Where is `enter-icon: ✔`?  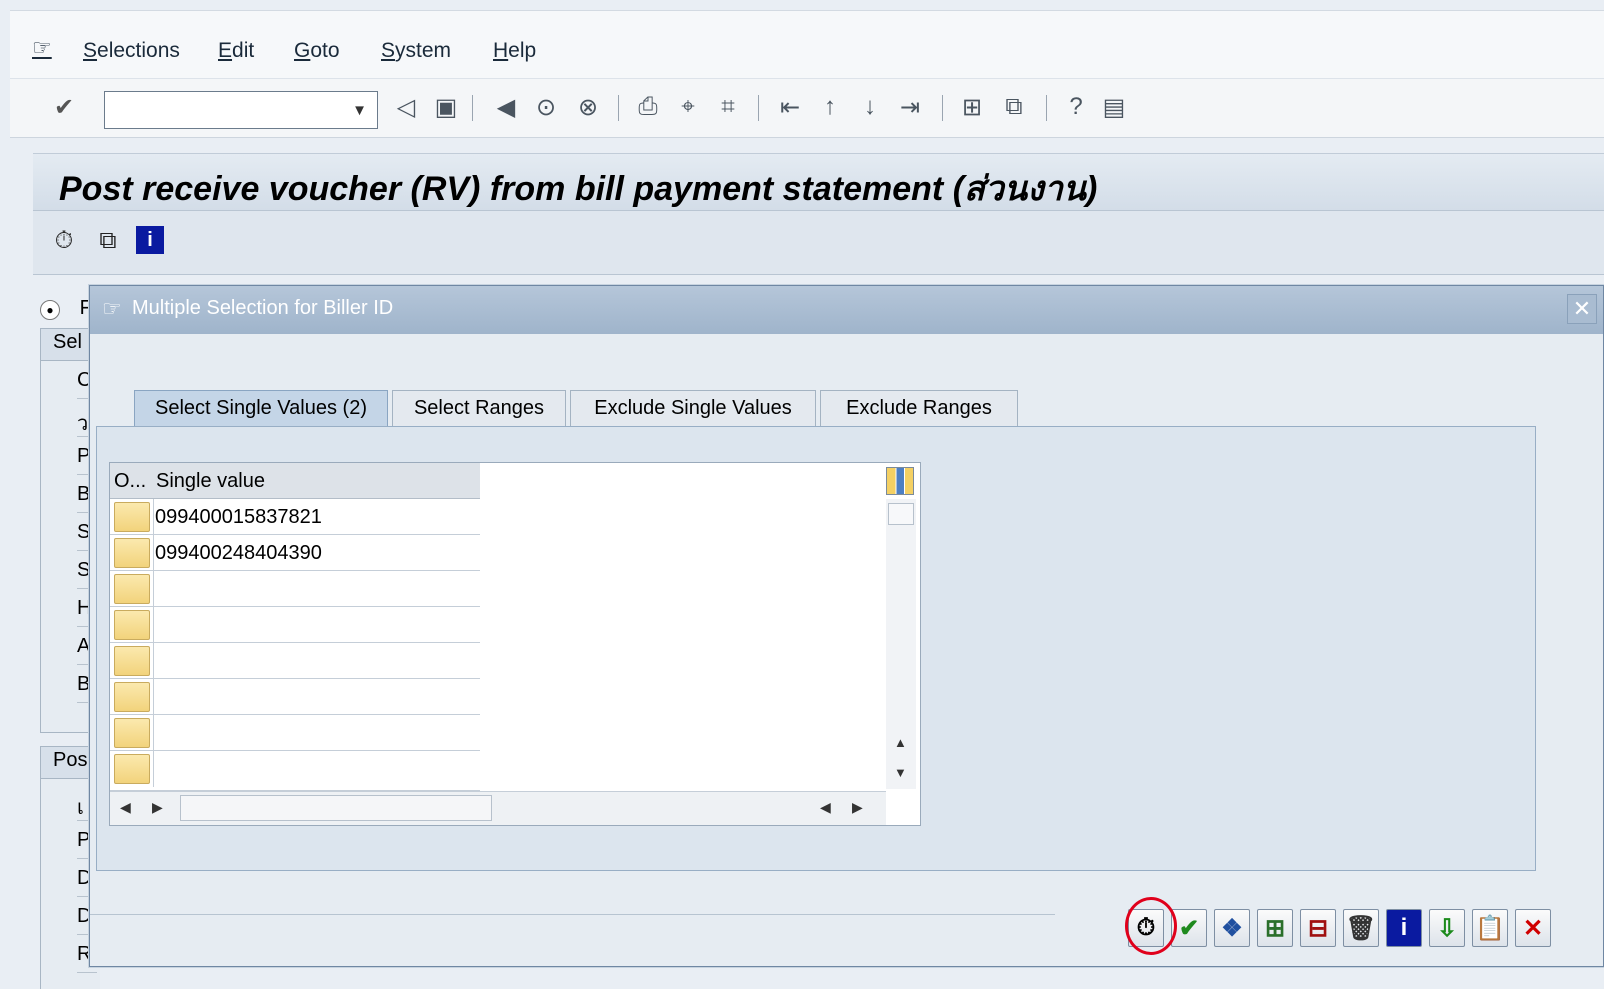 enter-icon: ✔ is located at coordinates (64, 107).